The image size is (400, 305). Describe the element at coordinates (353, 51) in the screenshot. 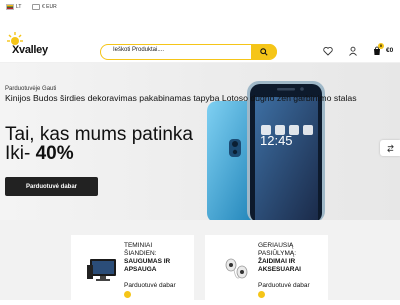

I see `user-account-icon` at that location.